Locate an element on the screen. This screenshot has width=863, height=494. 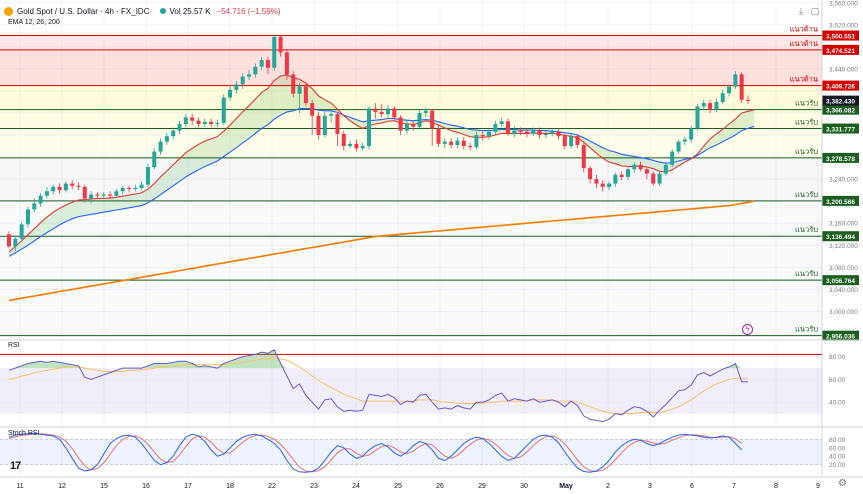
fullscreen-icon: ▢ is located at coordinates (815, 11).